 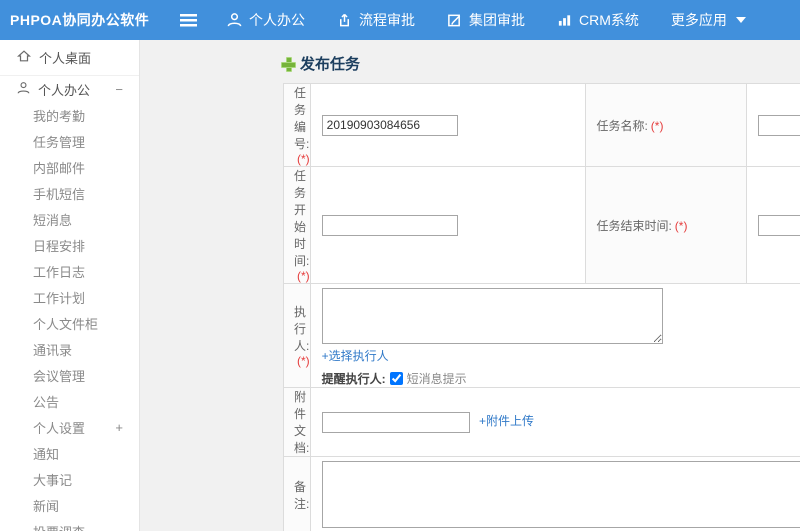 What do you see at coordinates (389, 125) in the screenshot?
I see `task-no-input` at bounding box center [389, 125].